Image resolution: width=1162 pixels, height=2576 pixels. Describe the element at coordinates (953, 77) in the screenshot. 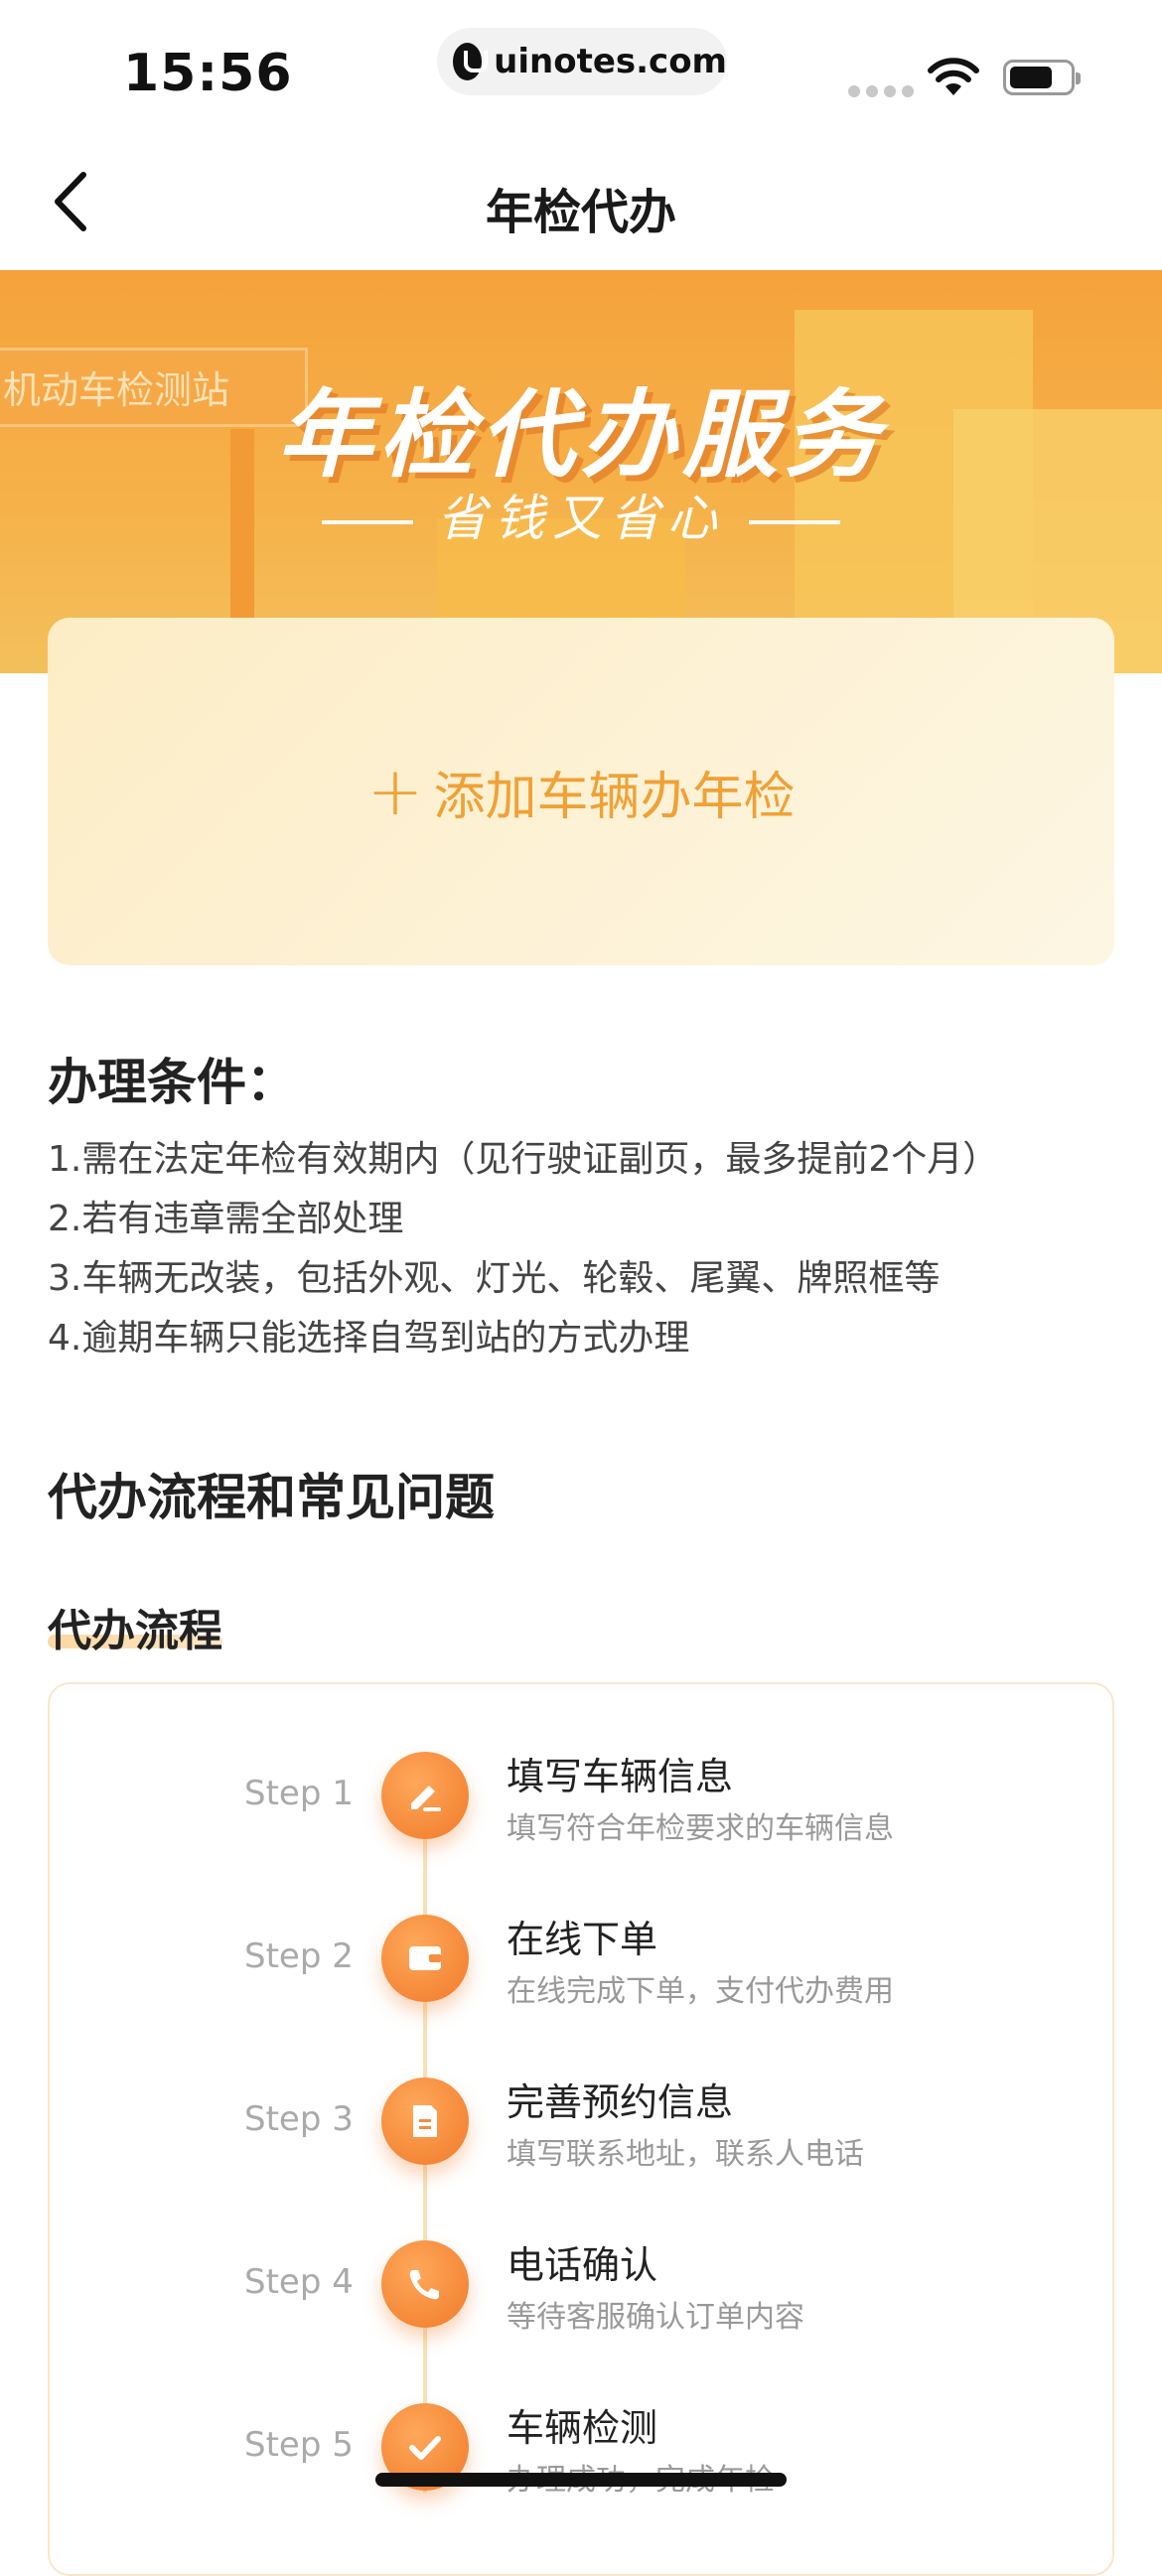

I see `wifi-icon` at that location.